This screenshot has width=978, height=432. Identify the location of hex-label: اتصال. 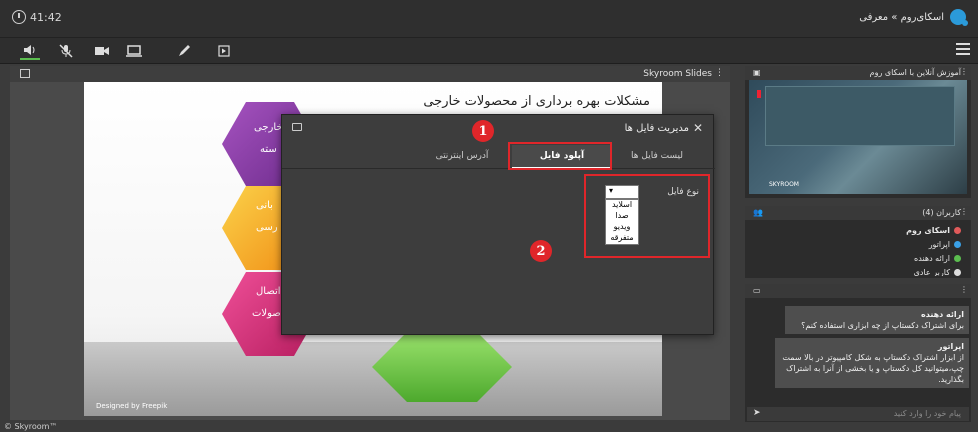
(268, 291).